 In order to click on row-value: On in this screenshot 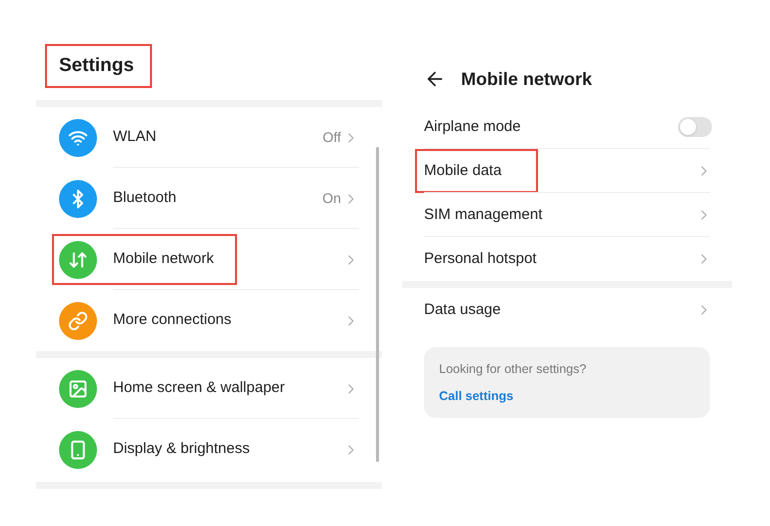, I will do `click(331, 198)`.